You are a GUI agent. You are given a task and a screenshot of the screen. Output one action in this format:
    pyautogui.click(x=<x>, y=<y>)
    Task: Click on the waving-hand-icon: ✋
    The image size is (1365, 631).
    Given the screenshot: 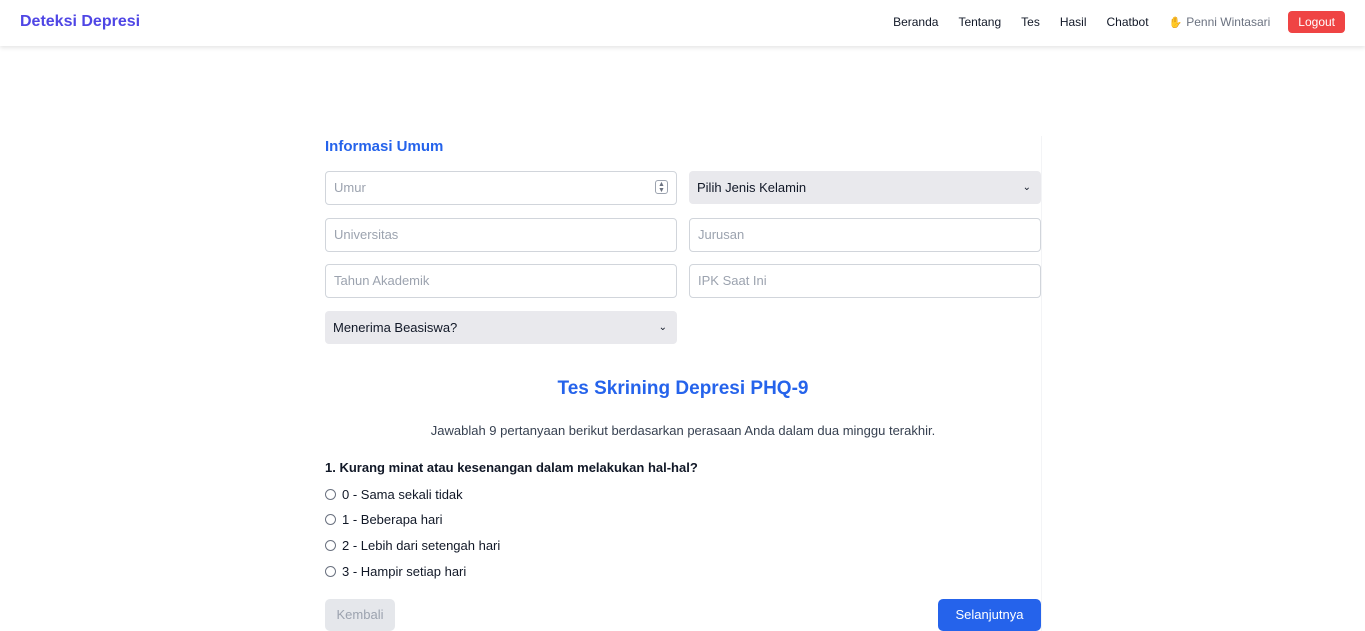 What is the action you would take?
    pyautogui.click(x=1175, y=22)
    